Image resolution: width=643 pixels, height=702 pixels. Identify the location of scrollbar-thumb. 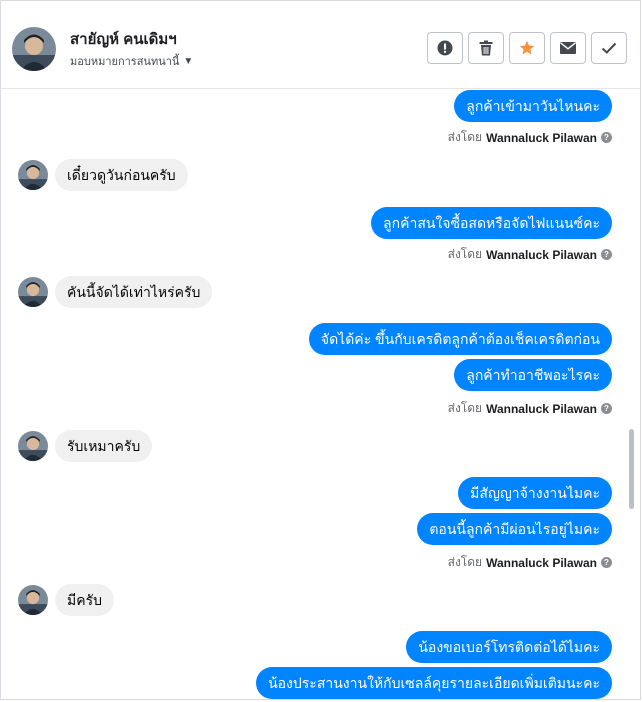
(631, 469).